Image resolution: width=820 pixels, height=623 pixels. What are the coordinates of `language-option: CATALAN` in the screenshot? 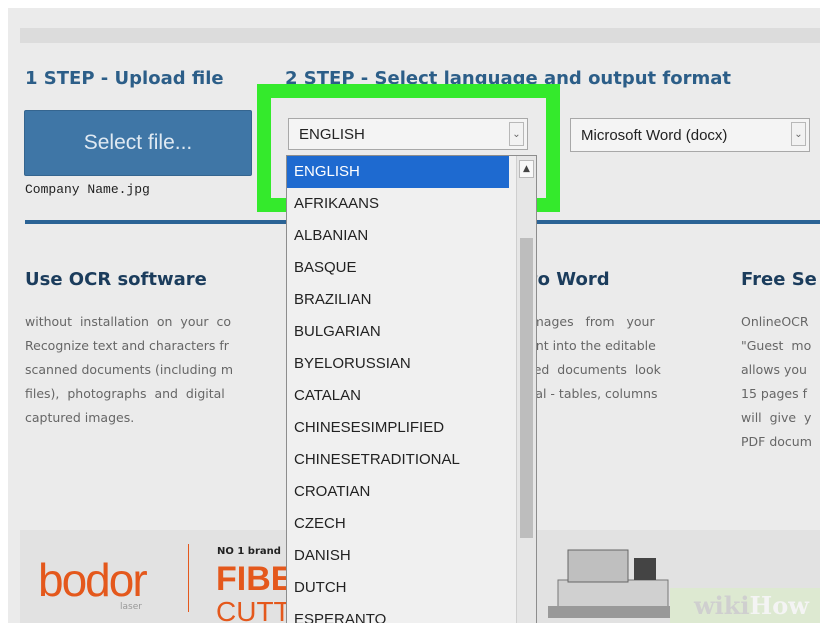 It's located at (398, 396).